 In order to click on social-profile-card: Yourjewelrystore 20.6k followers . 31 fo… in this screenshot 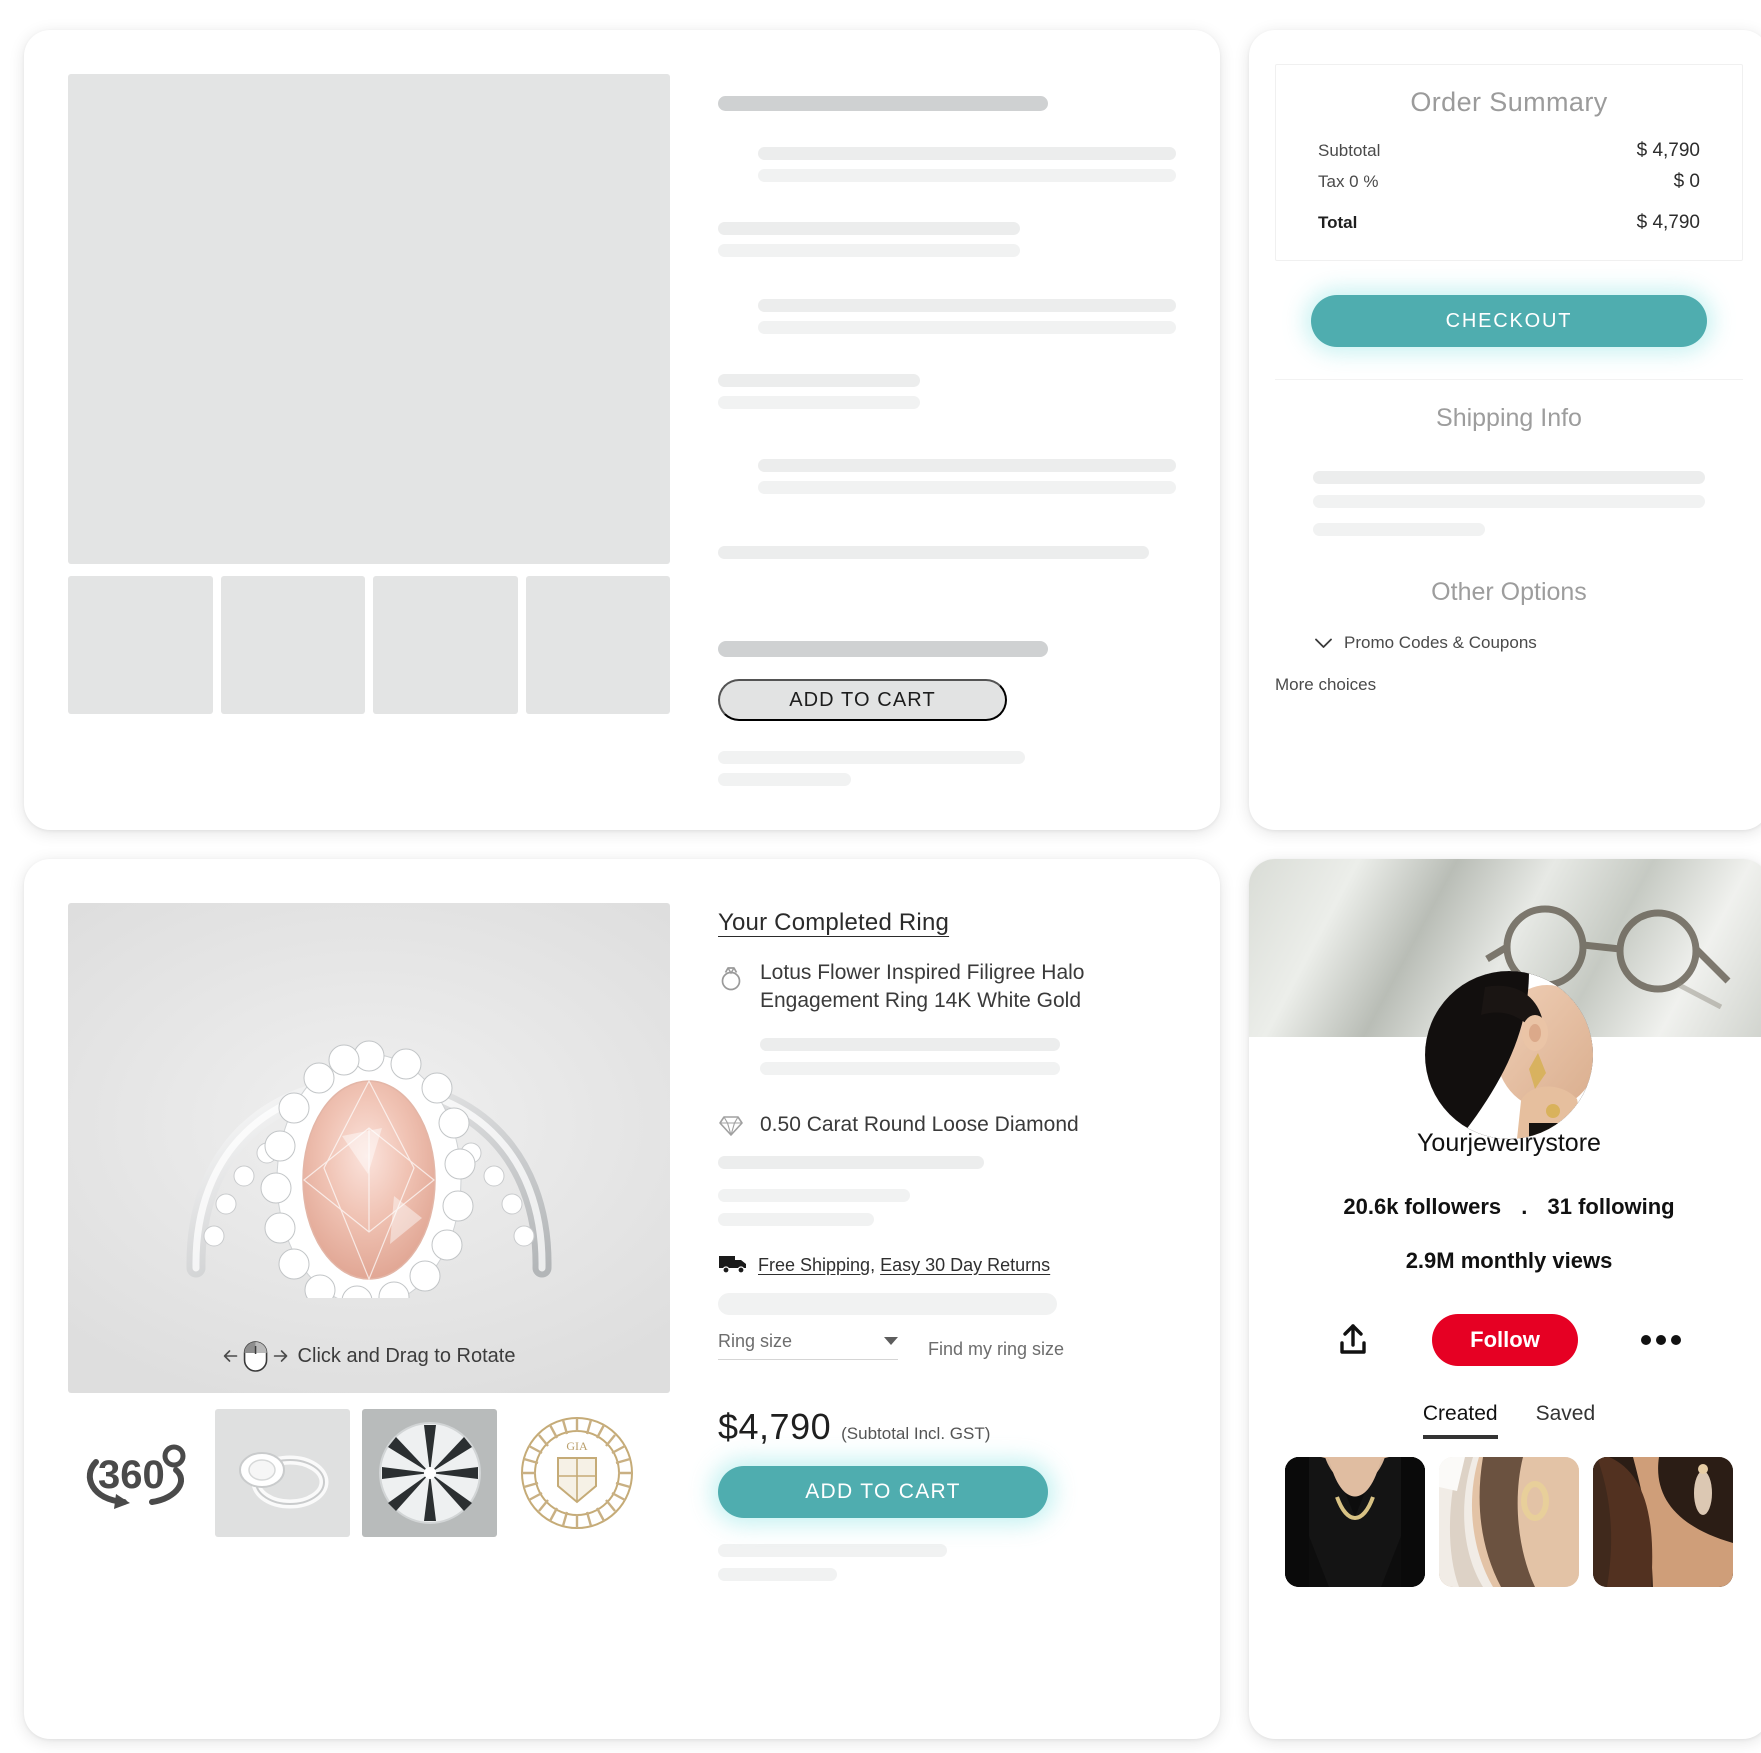, I will do `click(1505, 1299)`.